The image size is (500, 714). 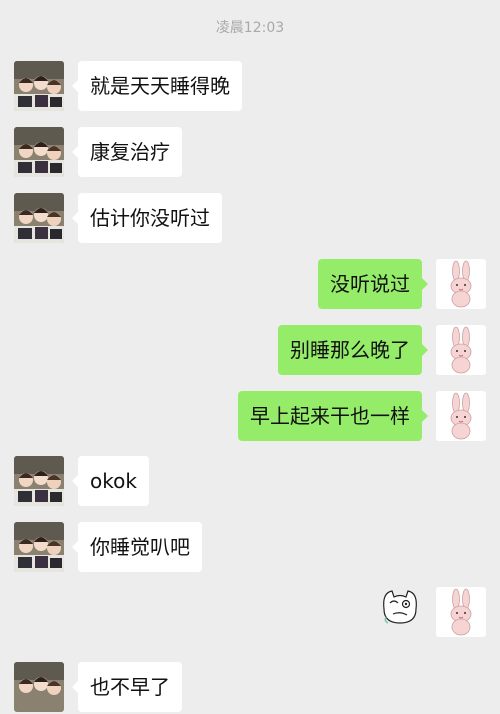 I want to click on message-bubble-outgoing: 别睡那么晚了, so click(x=353, y=350).